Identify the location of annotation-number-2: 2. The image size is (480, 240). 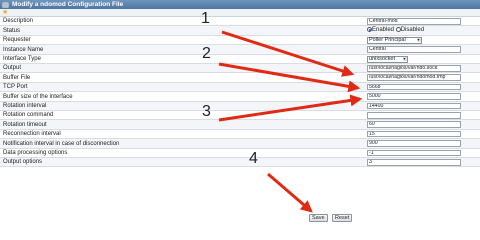
(206, 53).